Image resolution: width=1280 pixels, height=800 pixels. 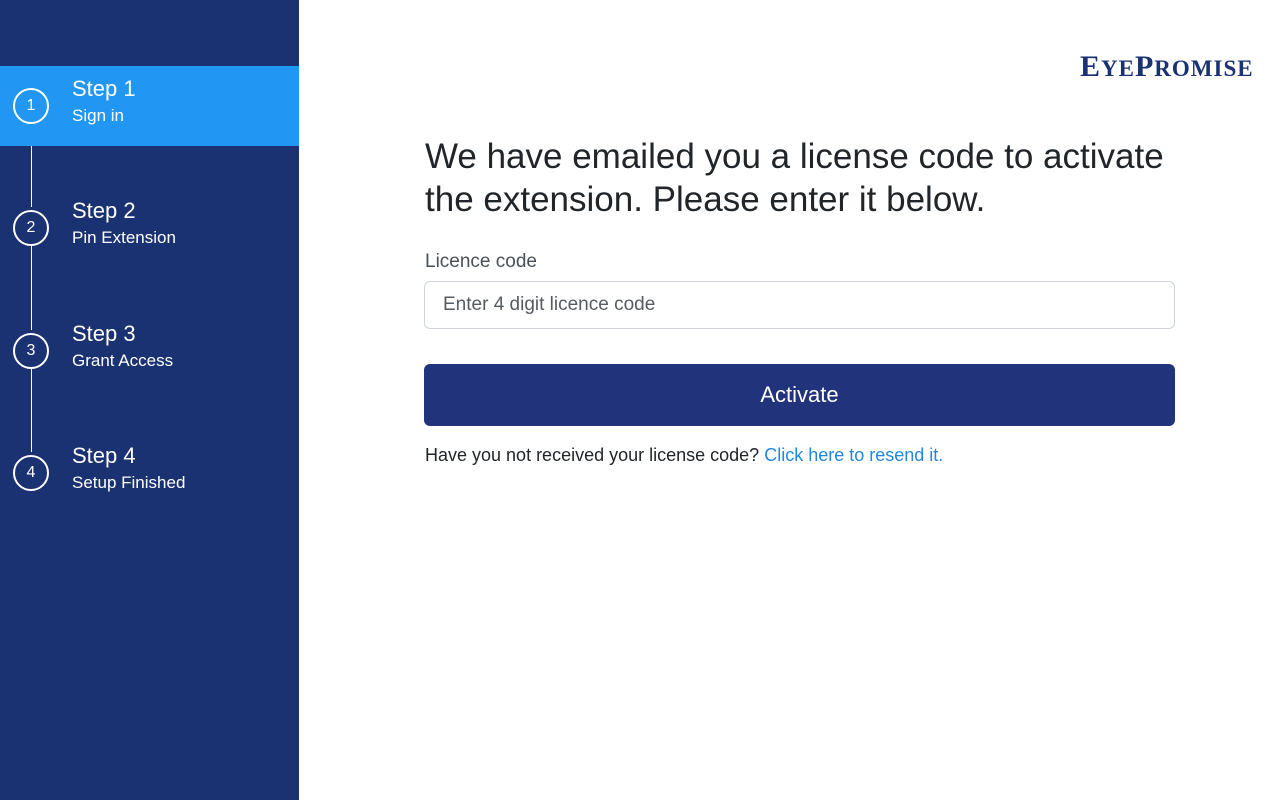 What do you see at coordinates (799, 395) in the screenshot?
I see `activate-button: Activate` at bounding box center [799, 395].